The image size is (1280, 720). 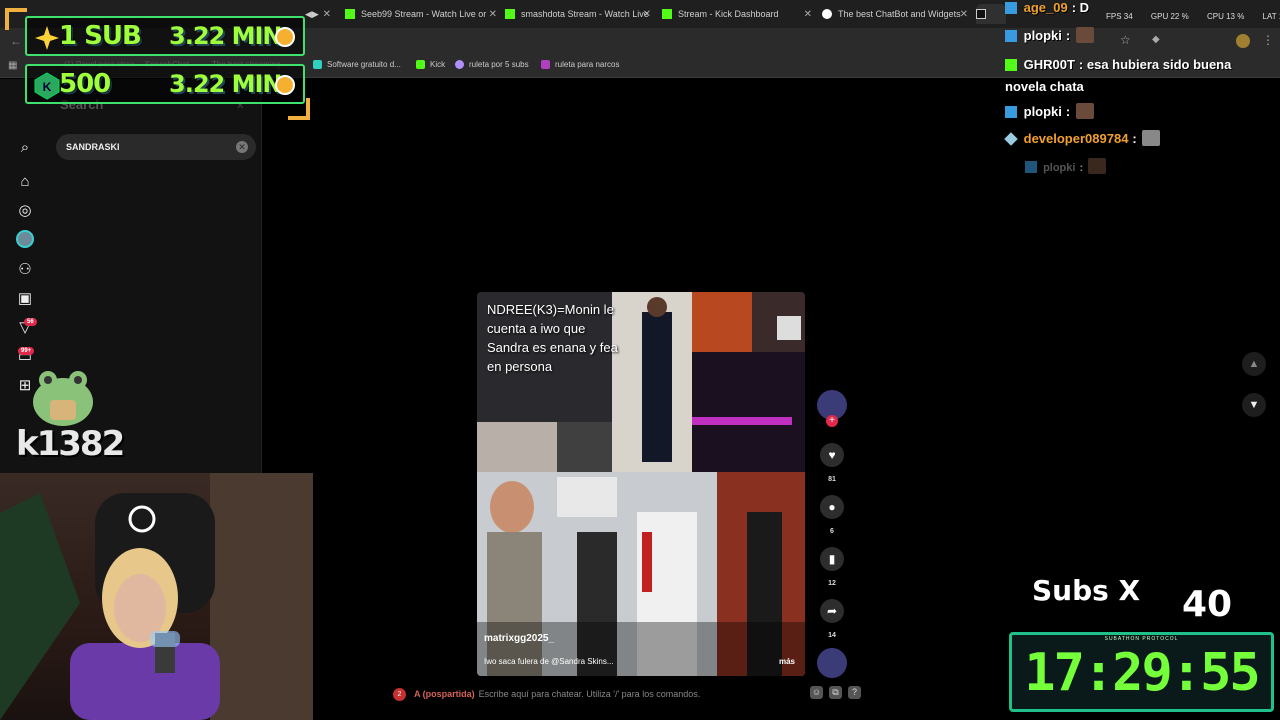 I want to click on previous-video-button: ▲, so click(x=1254, y=364).